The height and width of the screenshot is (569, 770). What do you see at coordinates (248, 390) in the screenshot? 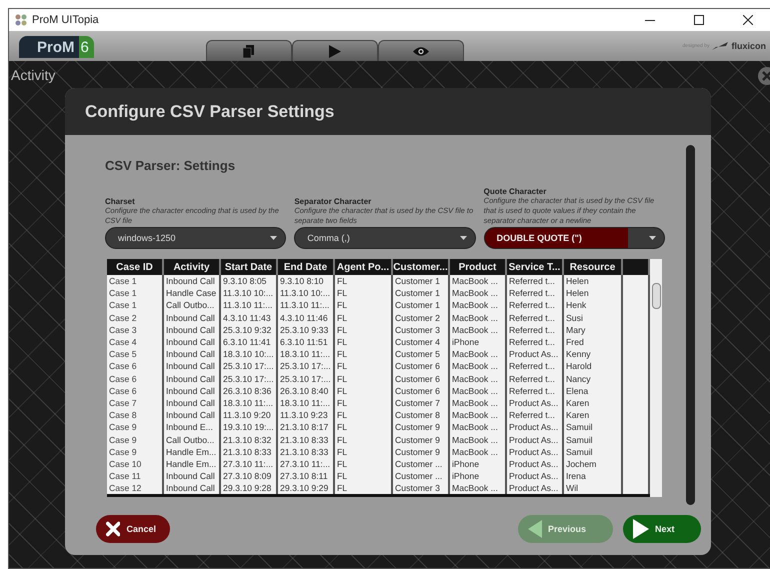
I see `table-cell: 26.3.10 8:36` at bounding box center [248, 390].